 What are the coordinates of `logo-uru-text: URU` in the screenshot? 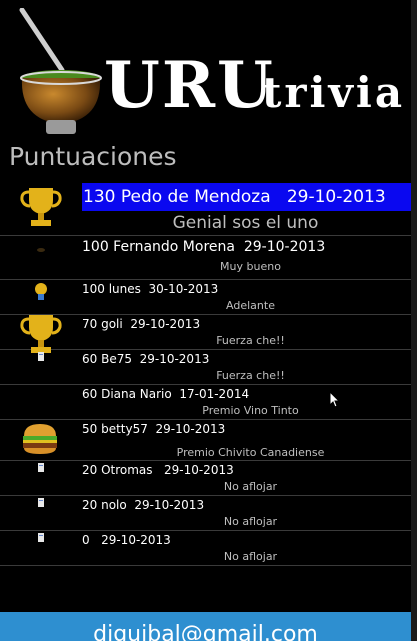 It's located at (189, 85).